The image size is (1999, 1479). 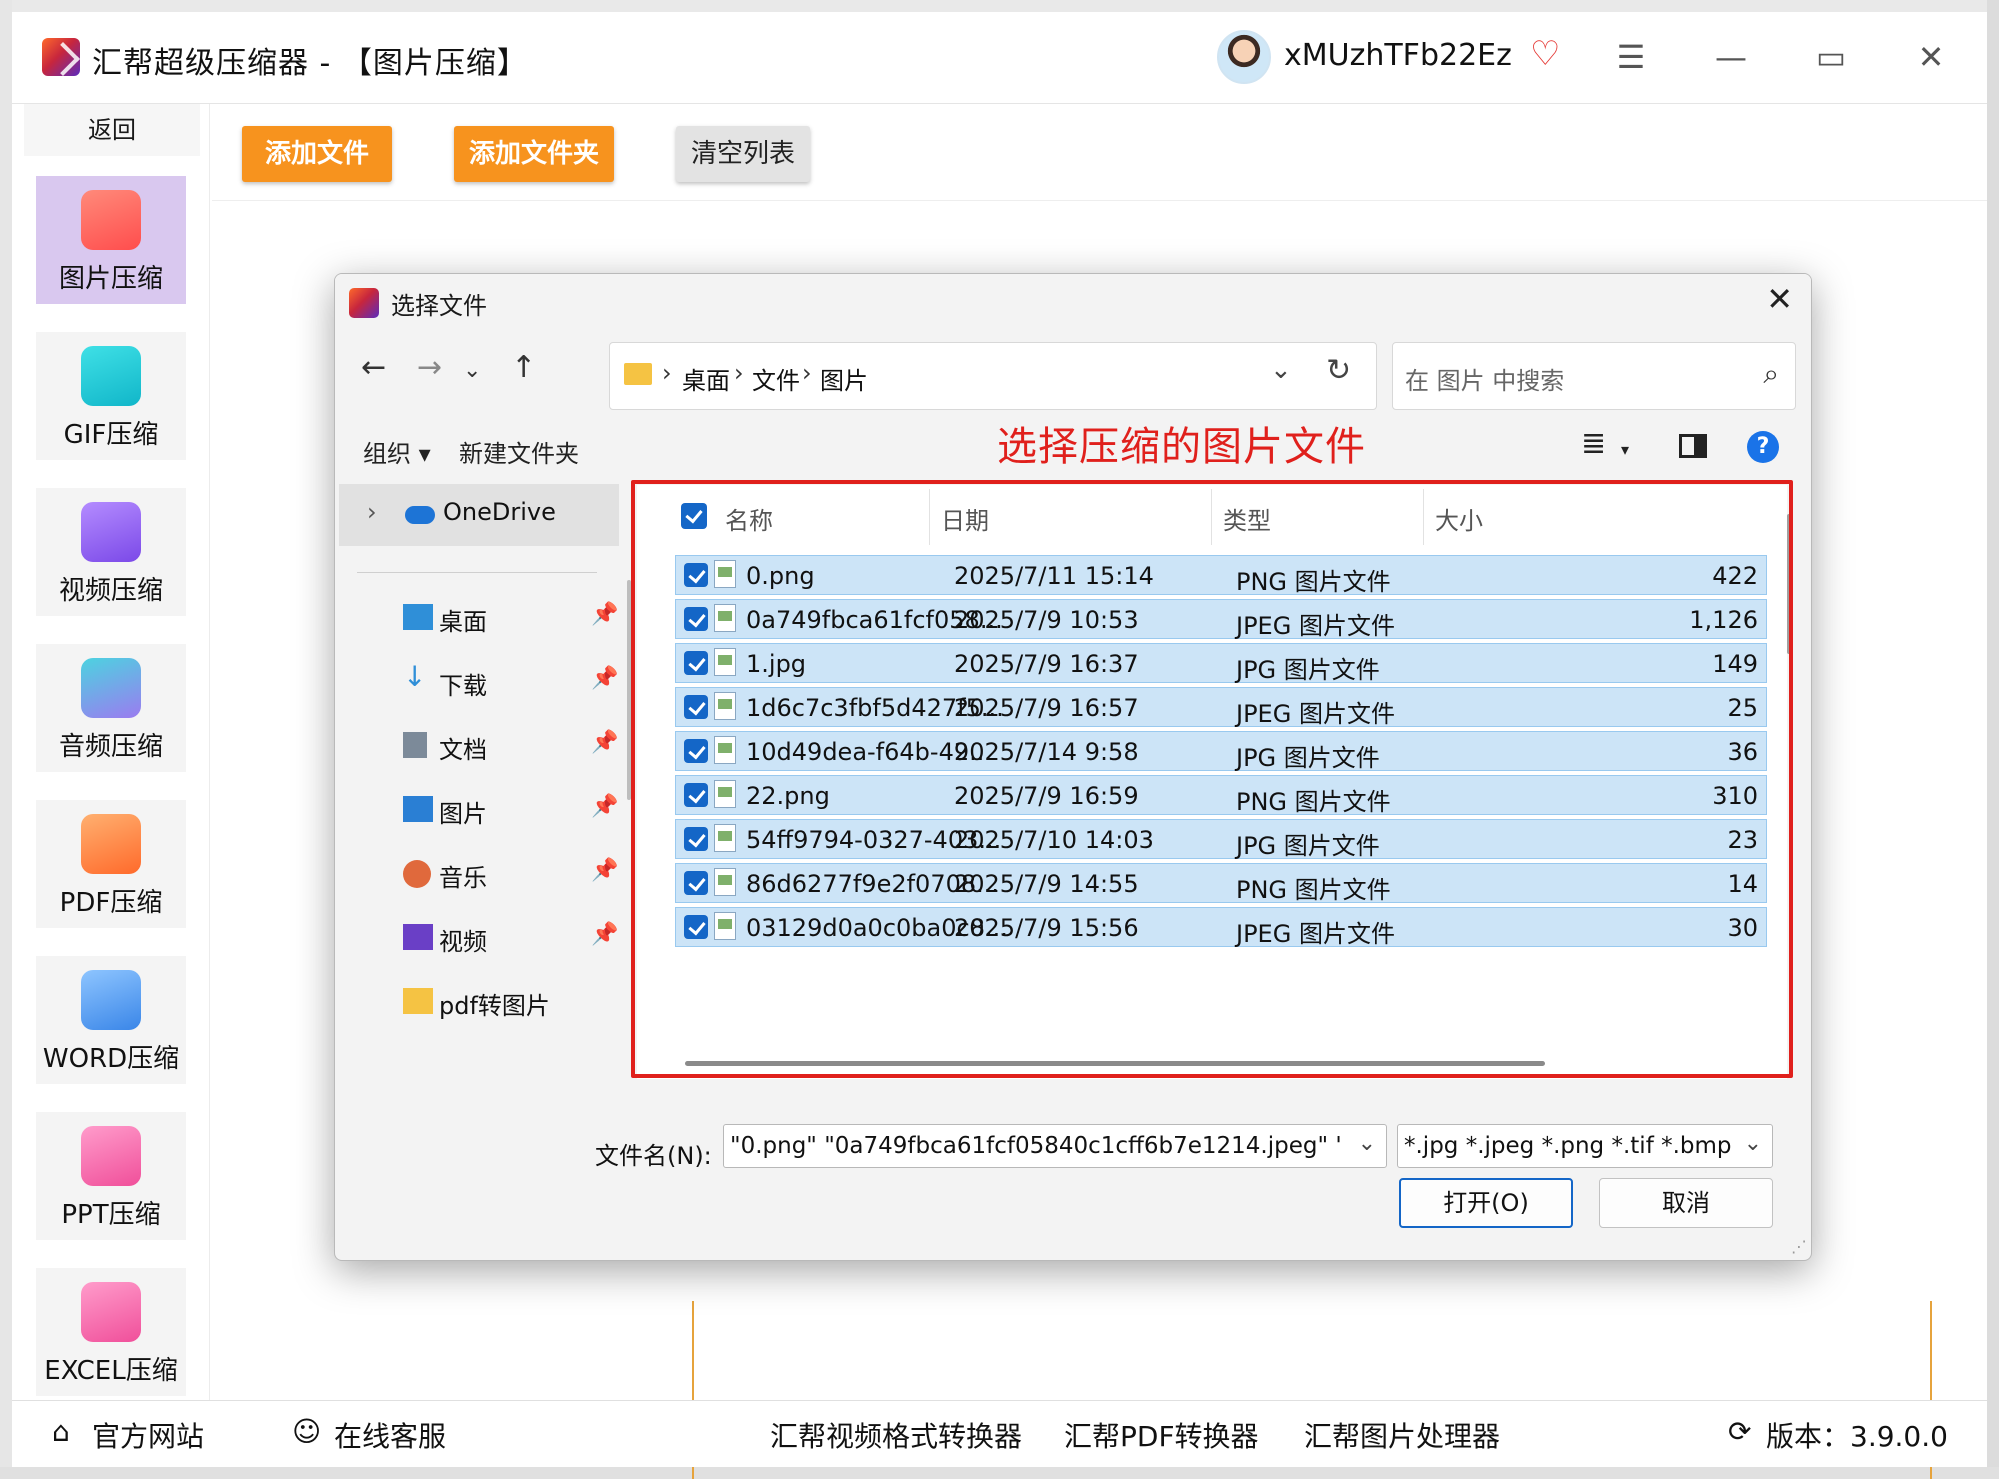 What do you see at coordinates (519, 451) in the screenshot?
I see `new-folder-button: 新建文件夹` at bounding box center [519, 451].